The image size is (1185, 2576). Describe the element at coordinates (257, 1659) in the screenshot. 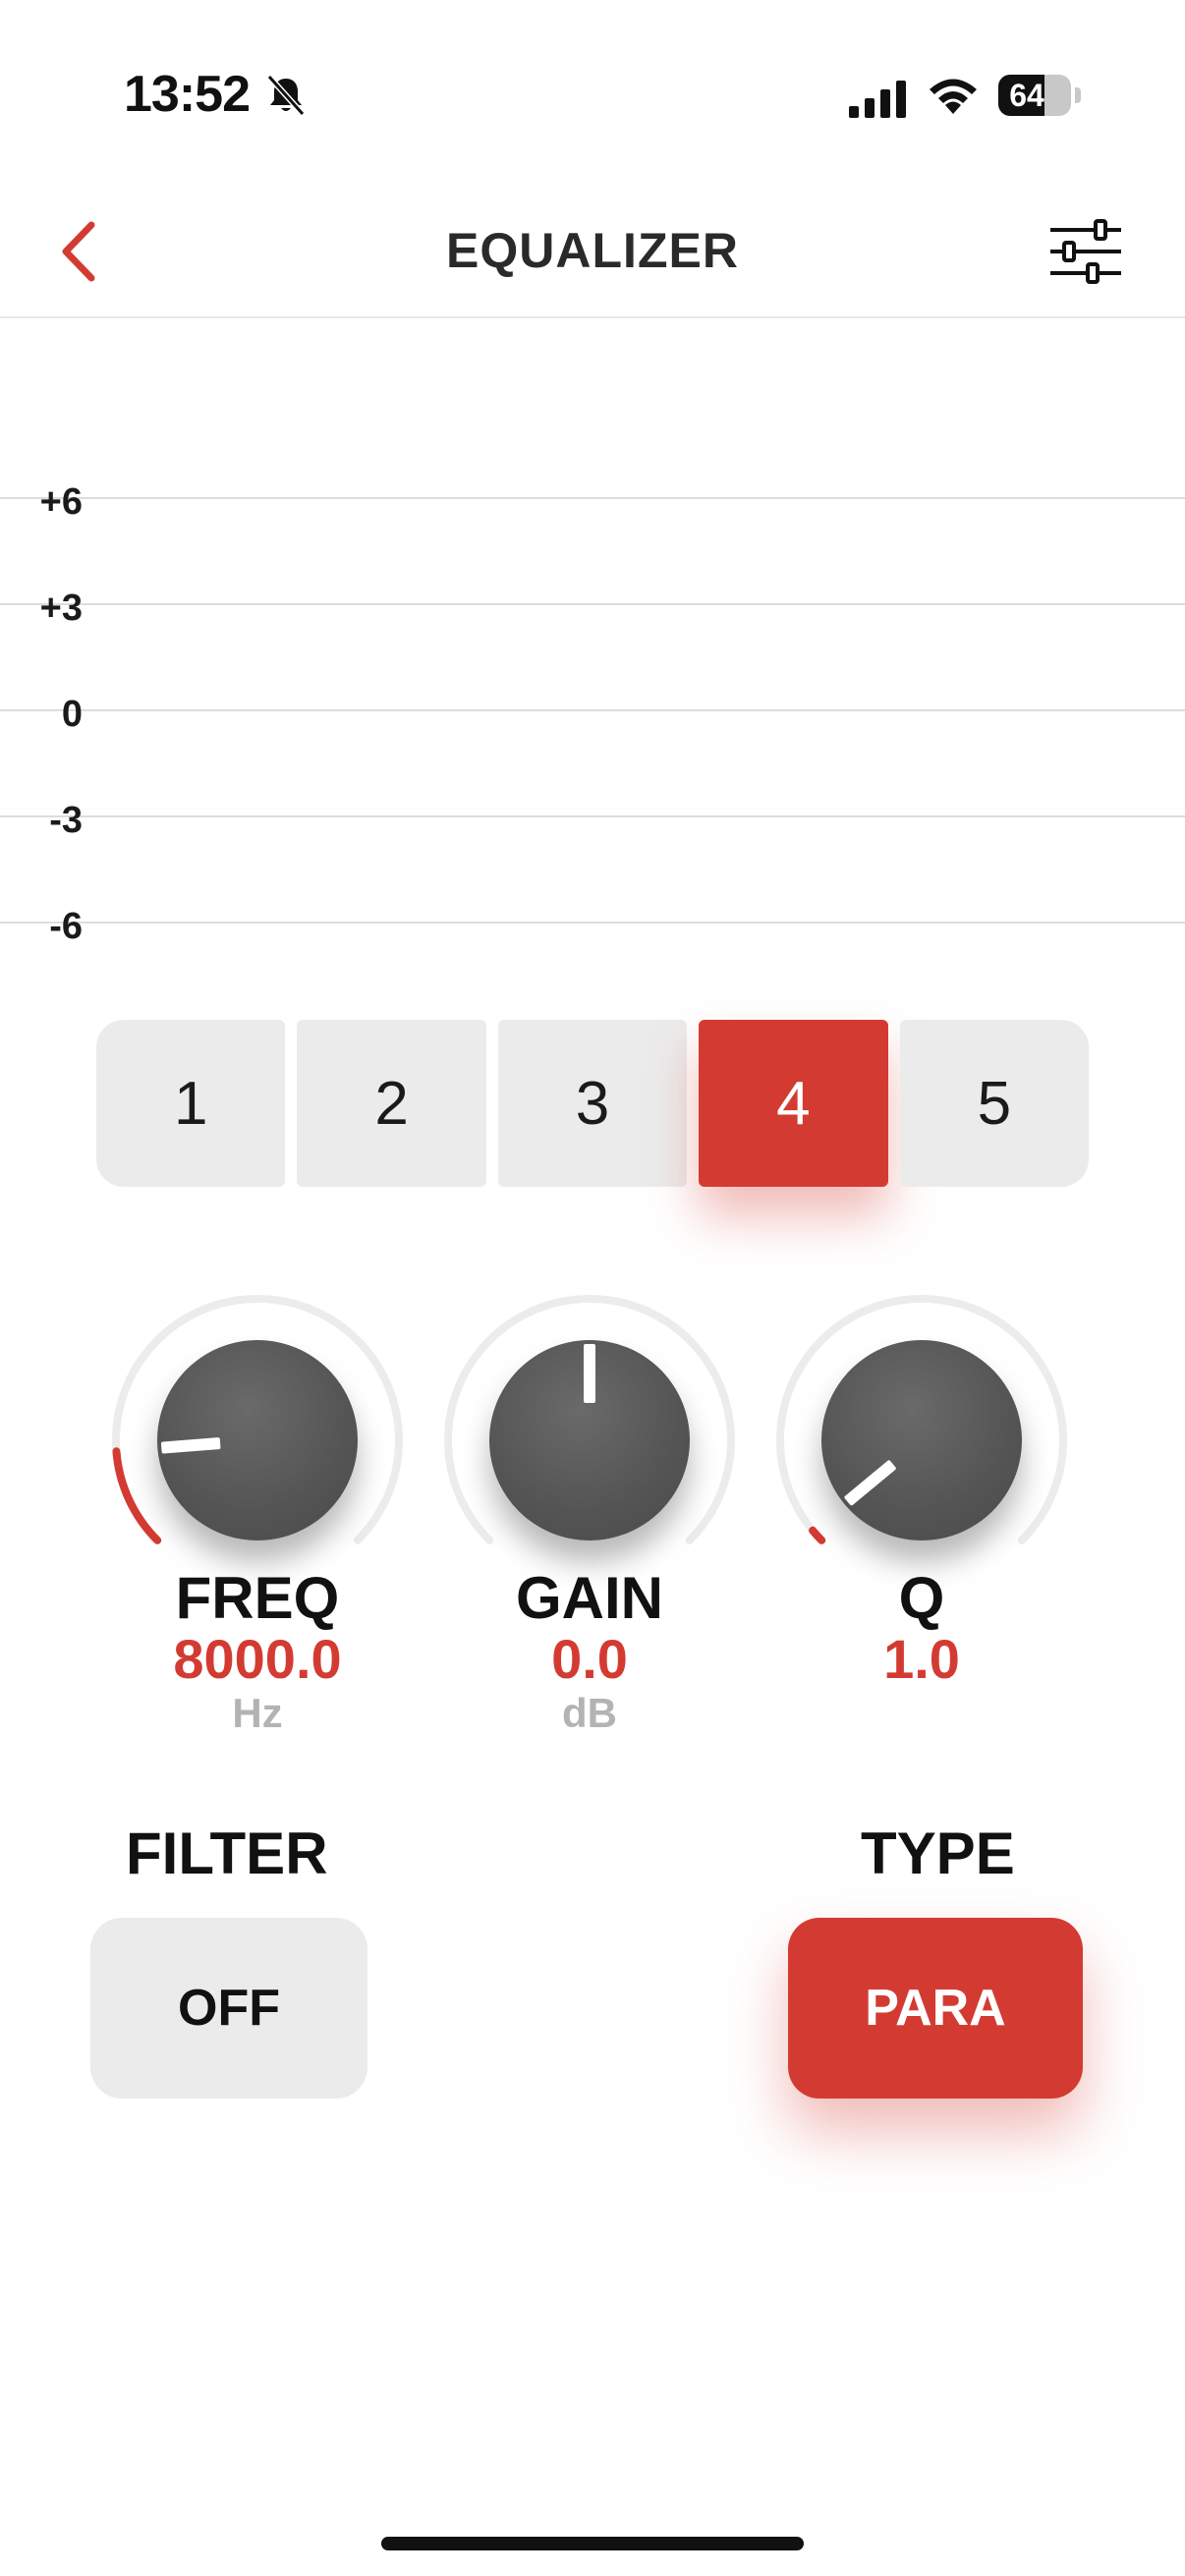

I see `freq-value: 8000.0` at that location.